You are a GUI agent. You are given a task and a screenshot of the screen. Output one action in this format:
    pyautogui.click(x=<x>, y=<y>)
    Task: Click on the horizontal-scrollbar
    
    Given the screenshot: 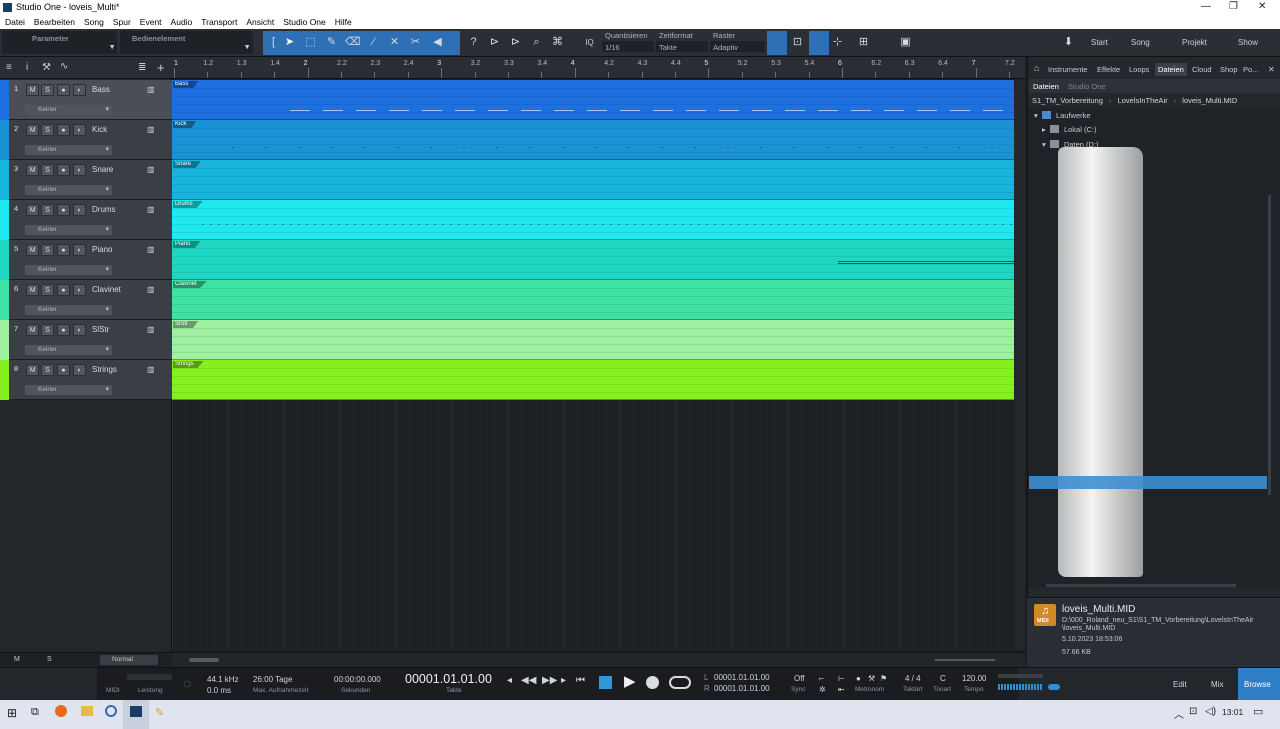 What is the action you would take?
    pyautogui.click(x=598, y=659)
    